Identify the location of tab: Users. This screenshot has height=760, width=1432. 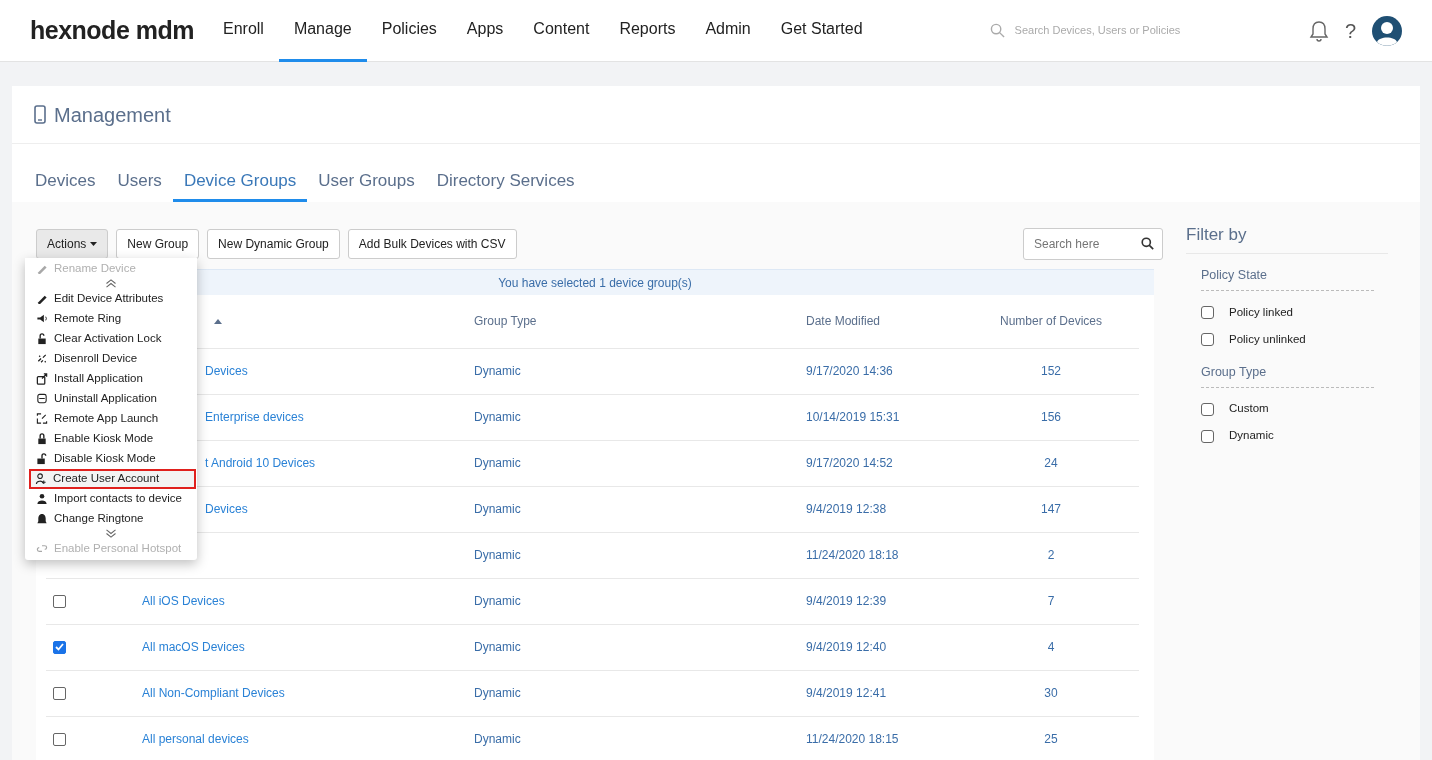
(139, 185).